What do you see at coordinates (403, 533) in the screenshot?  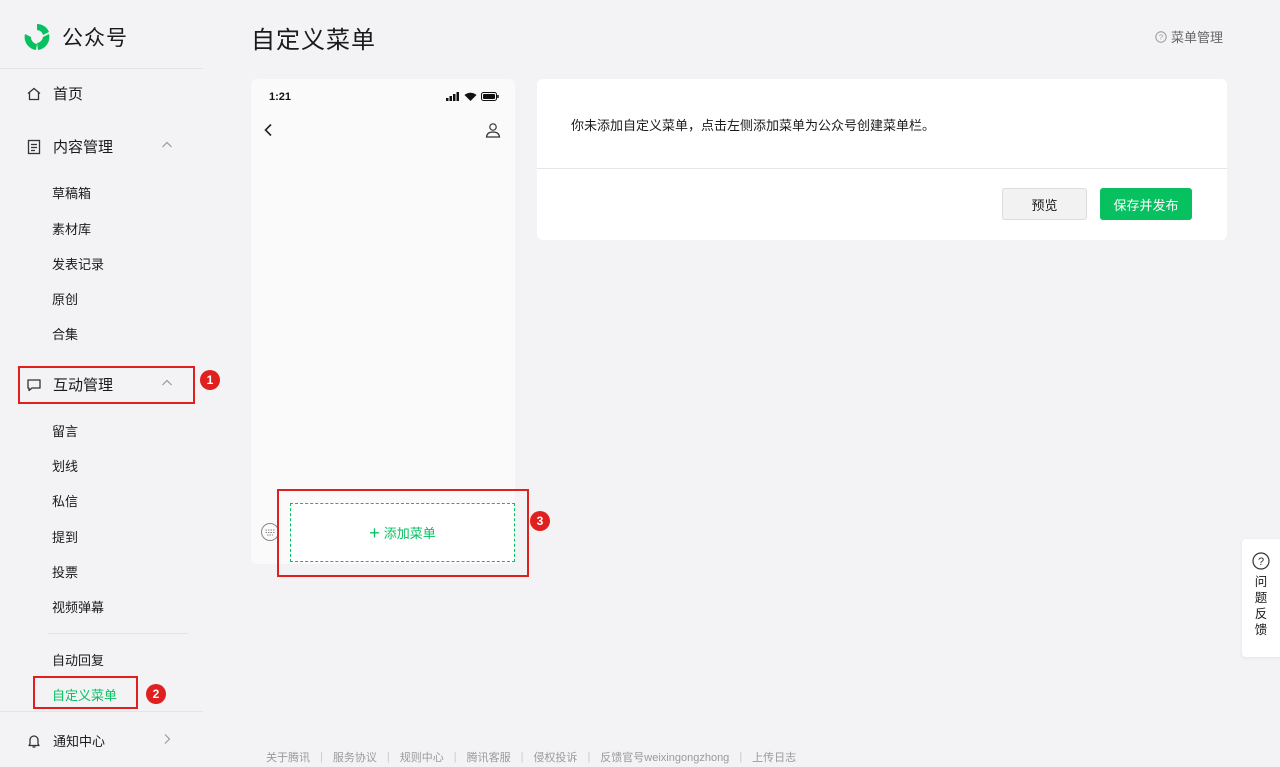 I see `annotation-box-add-menu` at bounding box center [403, 533].